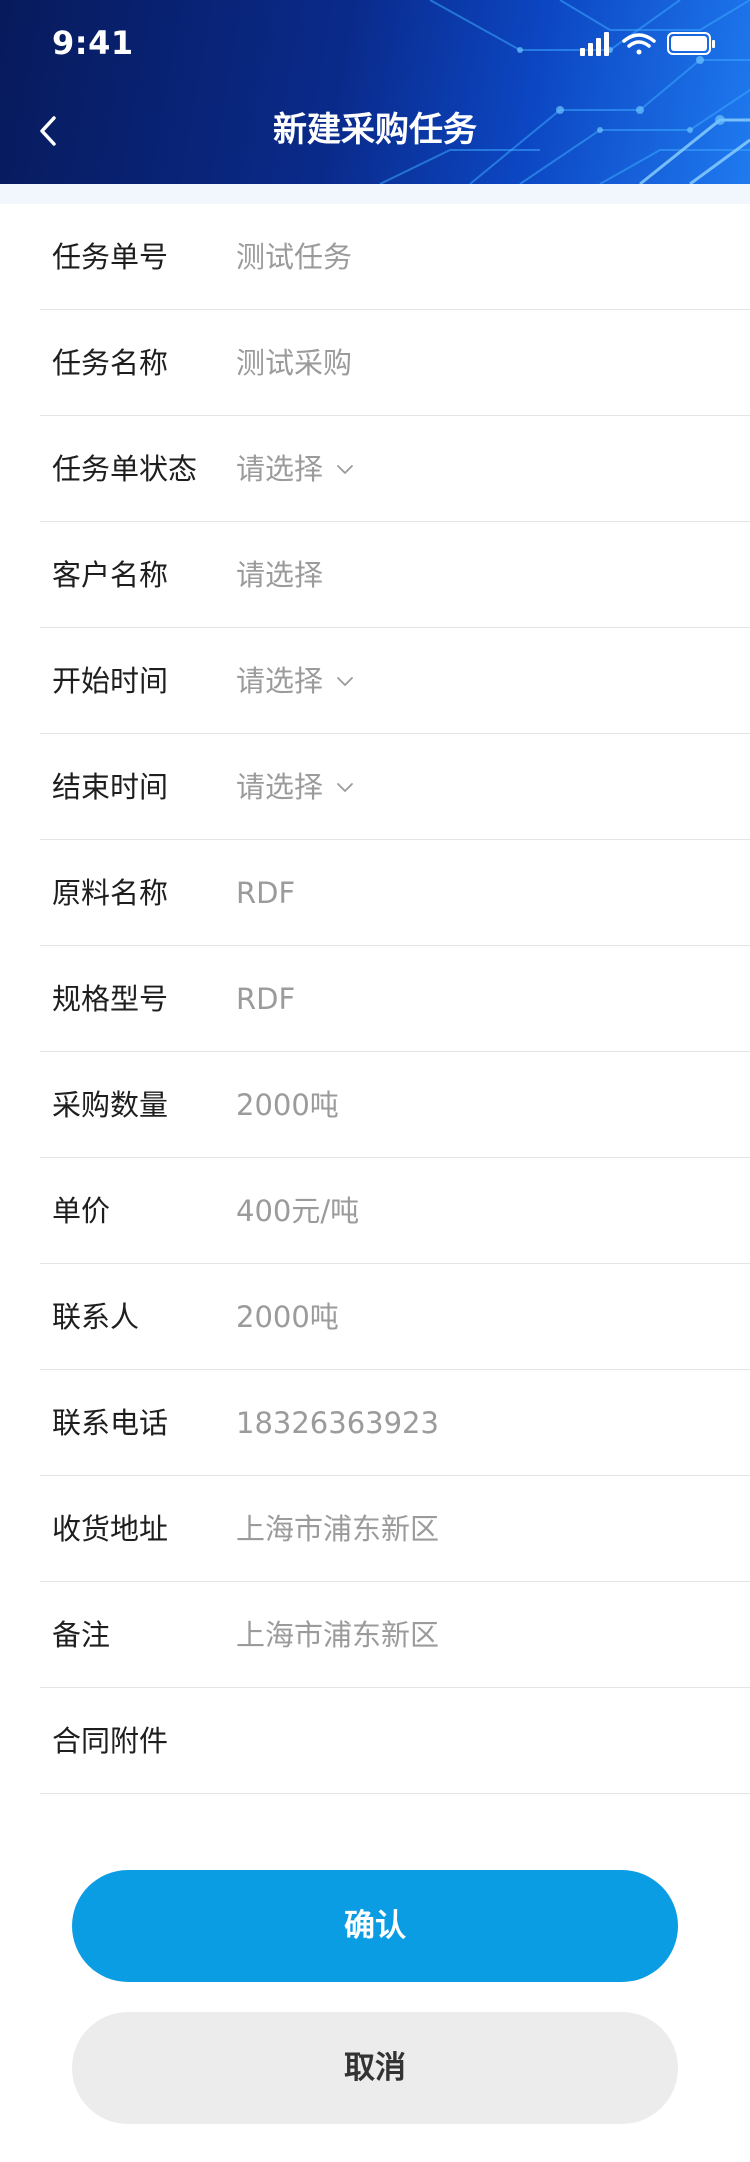  I want to click on form-row: 单价 400元/吨, so click(395, 1211).